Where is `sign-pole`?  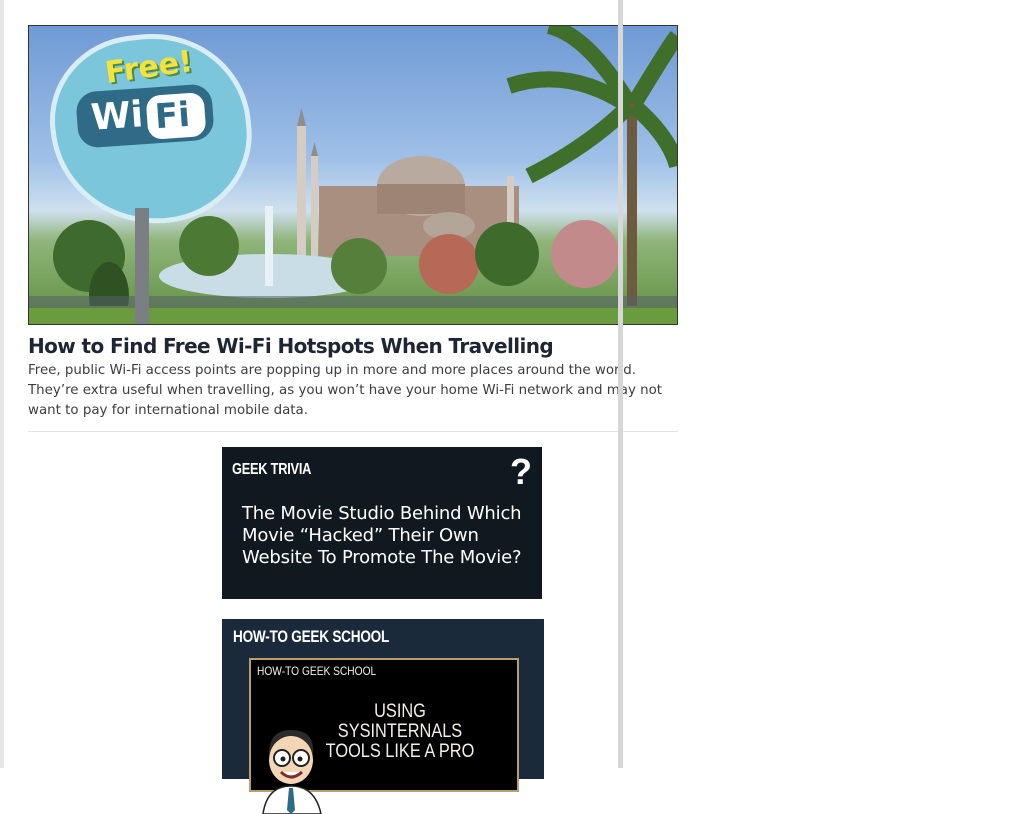 sign-pole is located at coordinates (142, 266).